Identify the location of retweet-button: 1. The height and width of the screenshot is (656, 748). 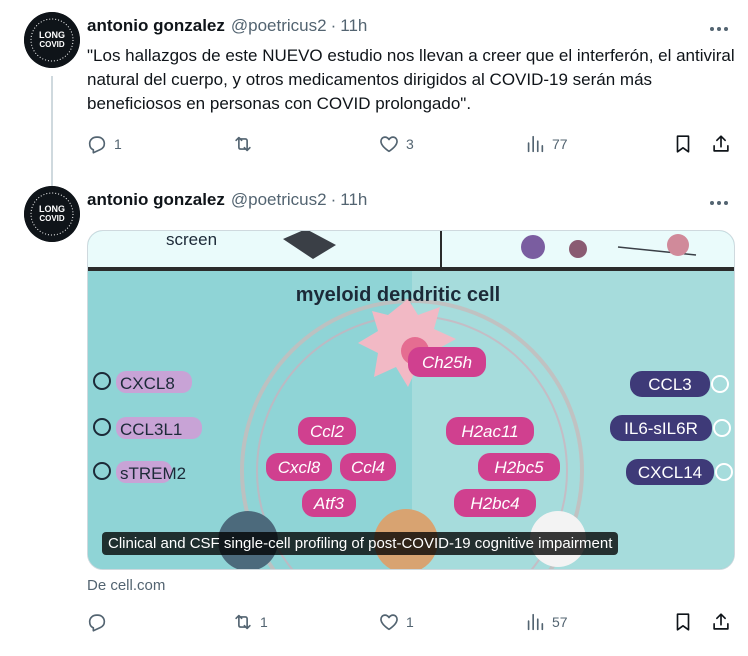
(250, 622).